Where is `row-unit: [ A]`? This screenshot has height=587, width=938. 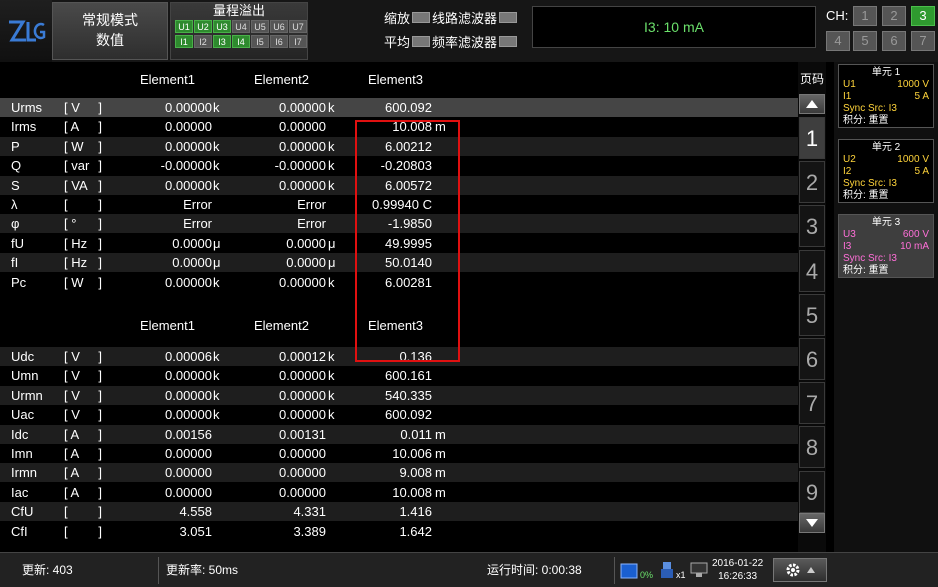
row-unit: [ A] is located at coordinates (83, 453).